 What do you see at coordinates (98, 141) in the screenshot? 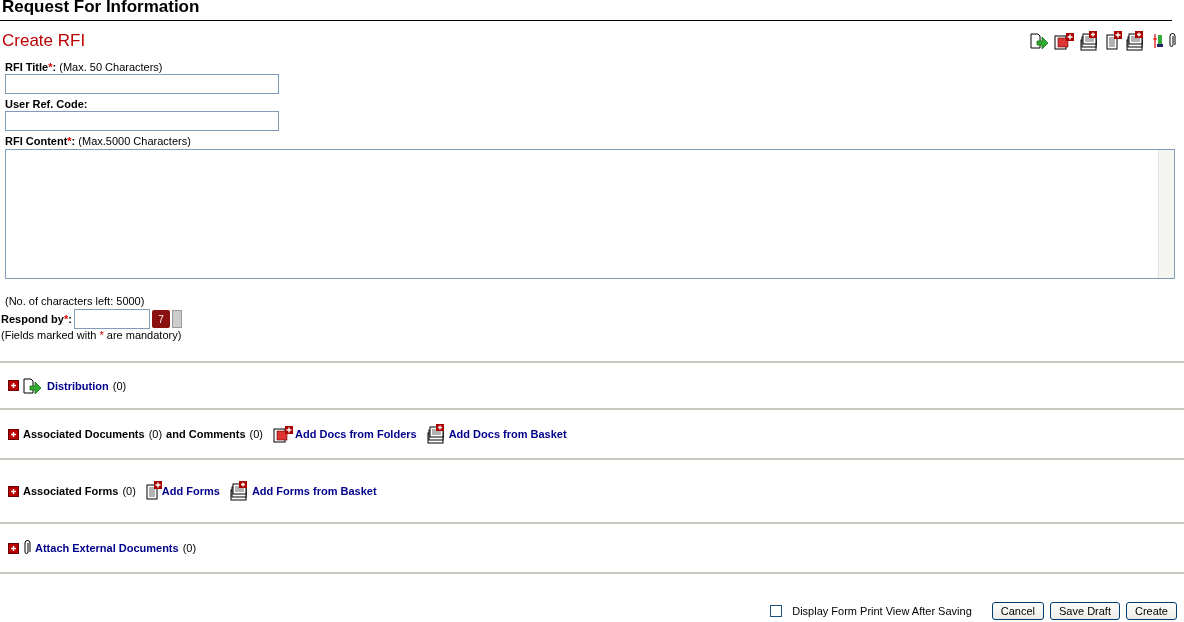
I see `field-label: RFI Content*: (Max.5000 Characters)` at bounding box center [98, 141].